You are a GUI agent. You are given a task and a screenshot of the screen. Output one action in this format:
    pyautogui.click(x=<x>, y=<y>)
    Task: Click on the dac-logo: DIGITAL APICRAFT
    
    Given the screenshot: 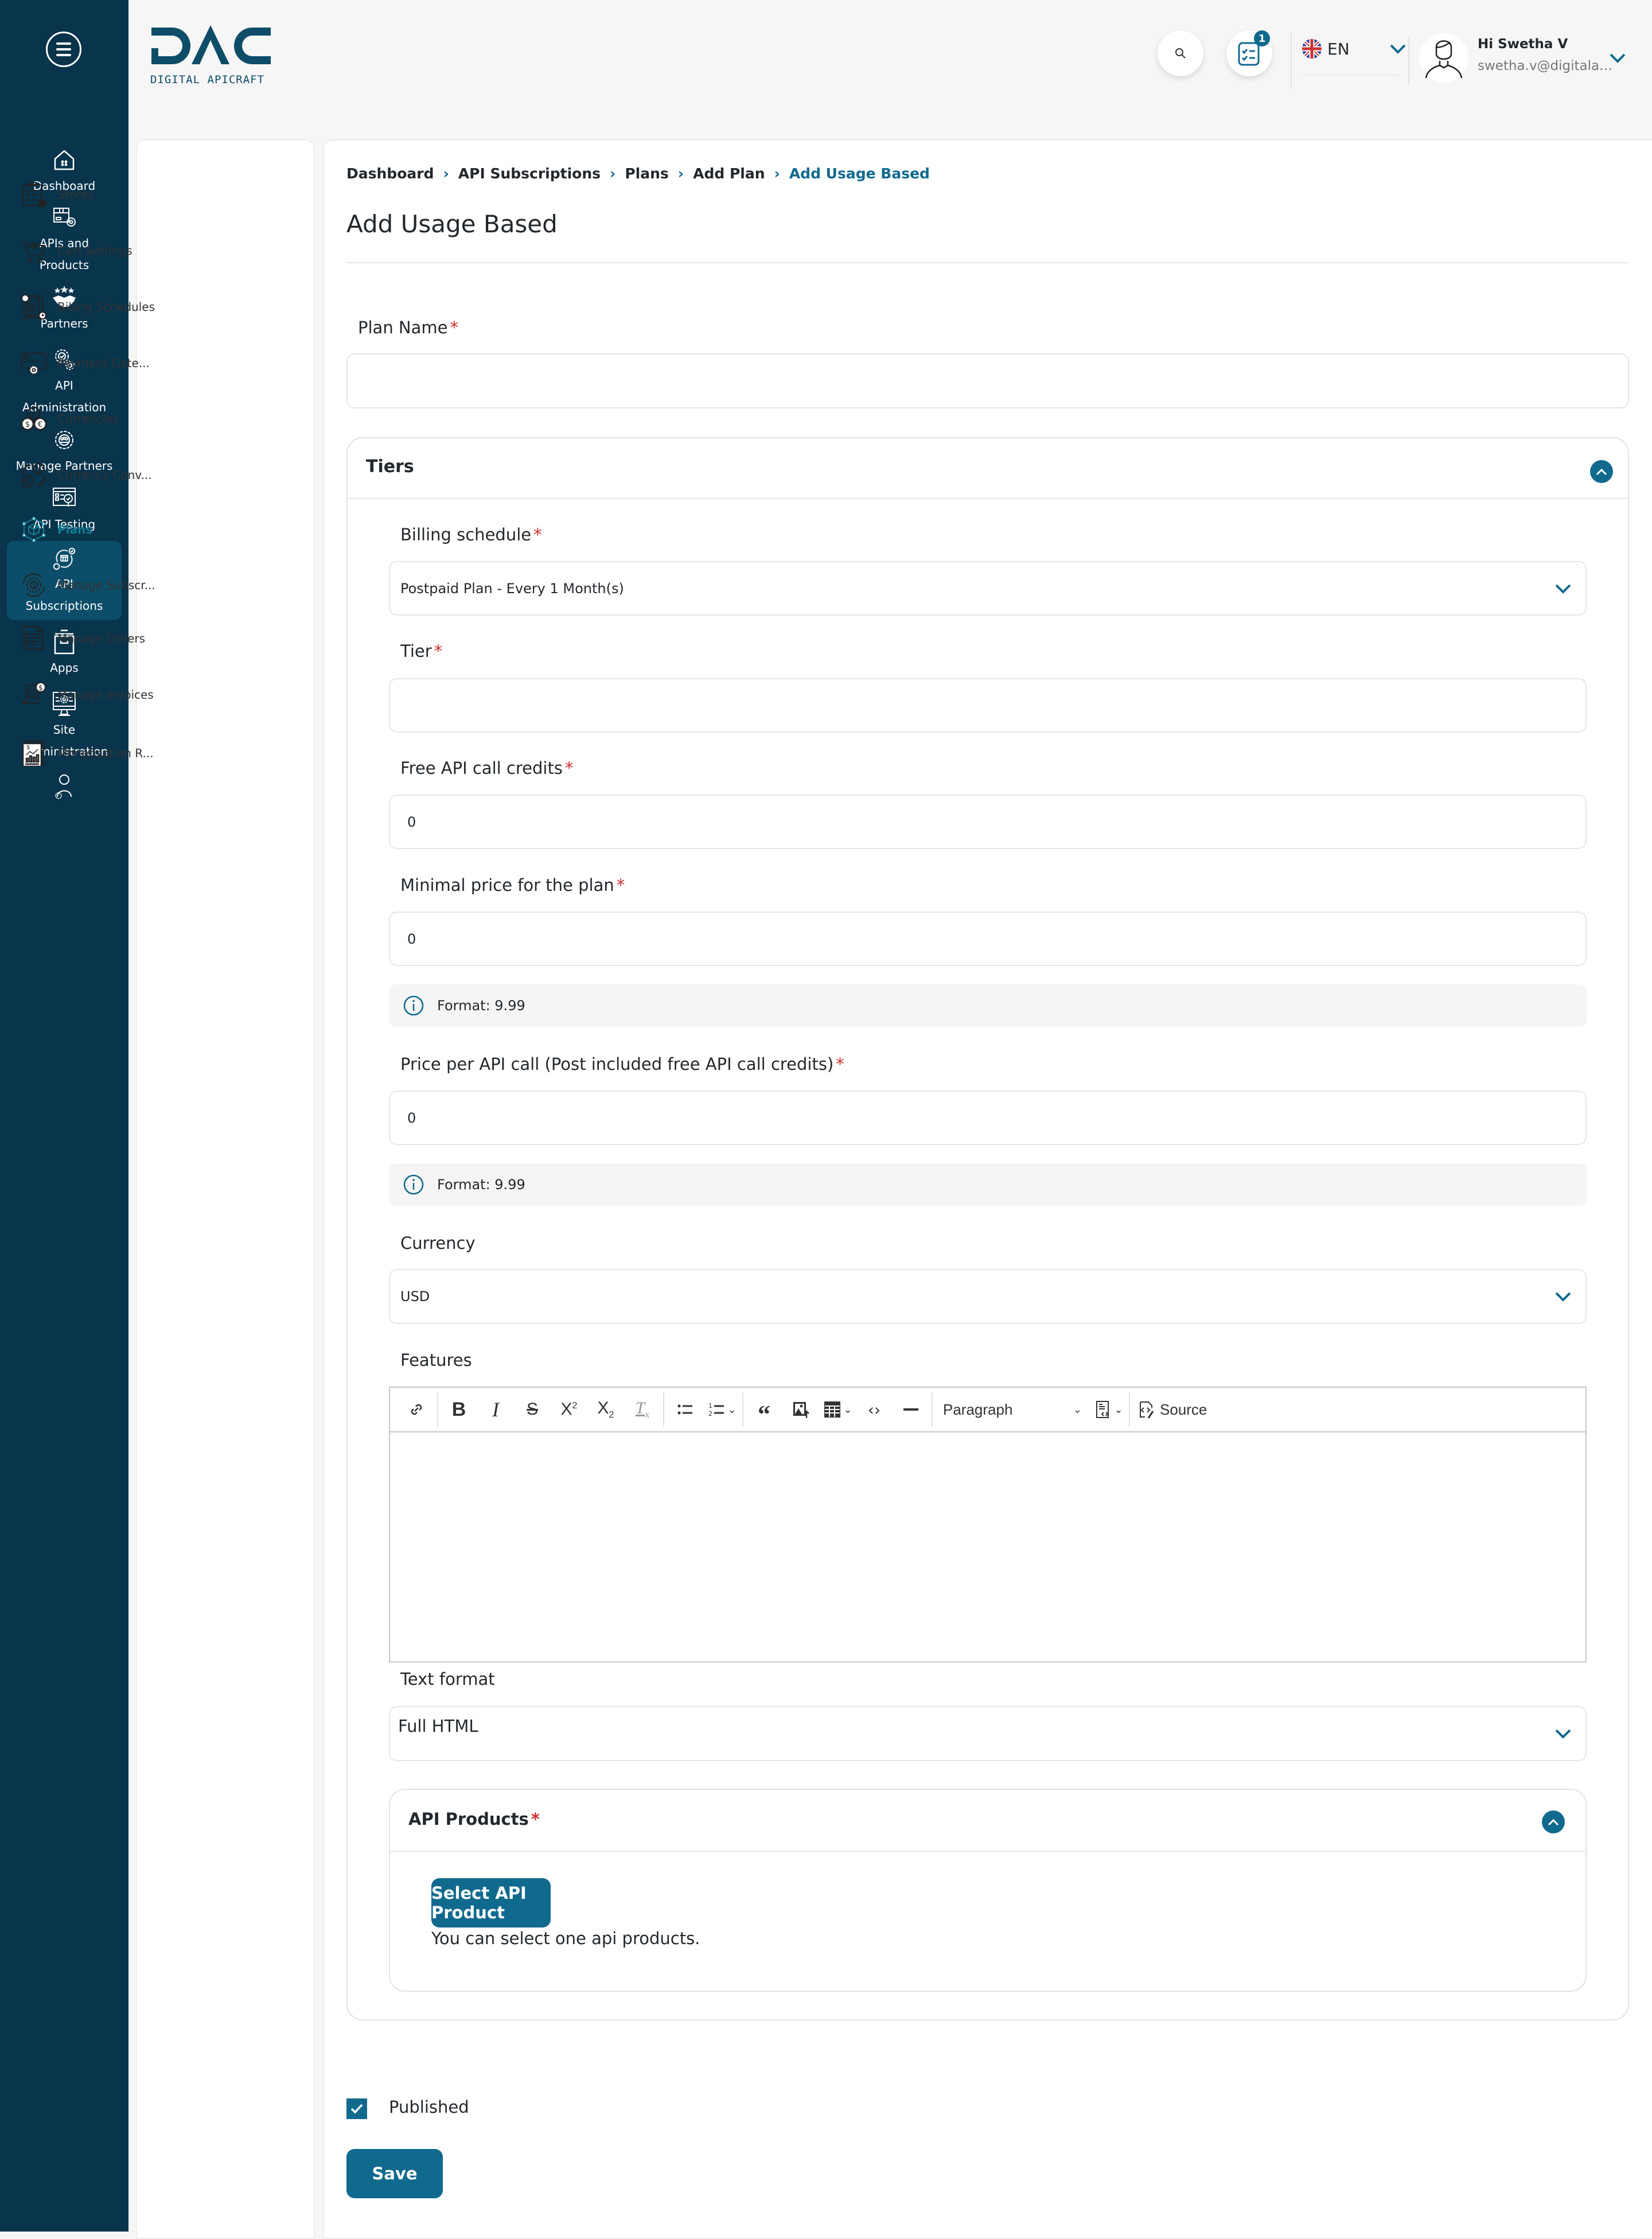 What is the action you would take?
    pyautogui.click(x=210, y=55)
    